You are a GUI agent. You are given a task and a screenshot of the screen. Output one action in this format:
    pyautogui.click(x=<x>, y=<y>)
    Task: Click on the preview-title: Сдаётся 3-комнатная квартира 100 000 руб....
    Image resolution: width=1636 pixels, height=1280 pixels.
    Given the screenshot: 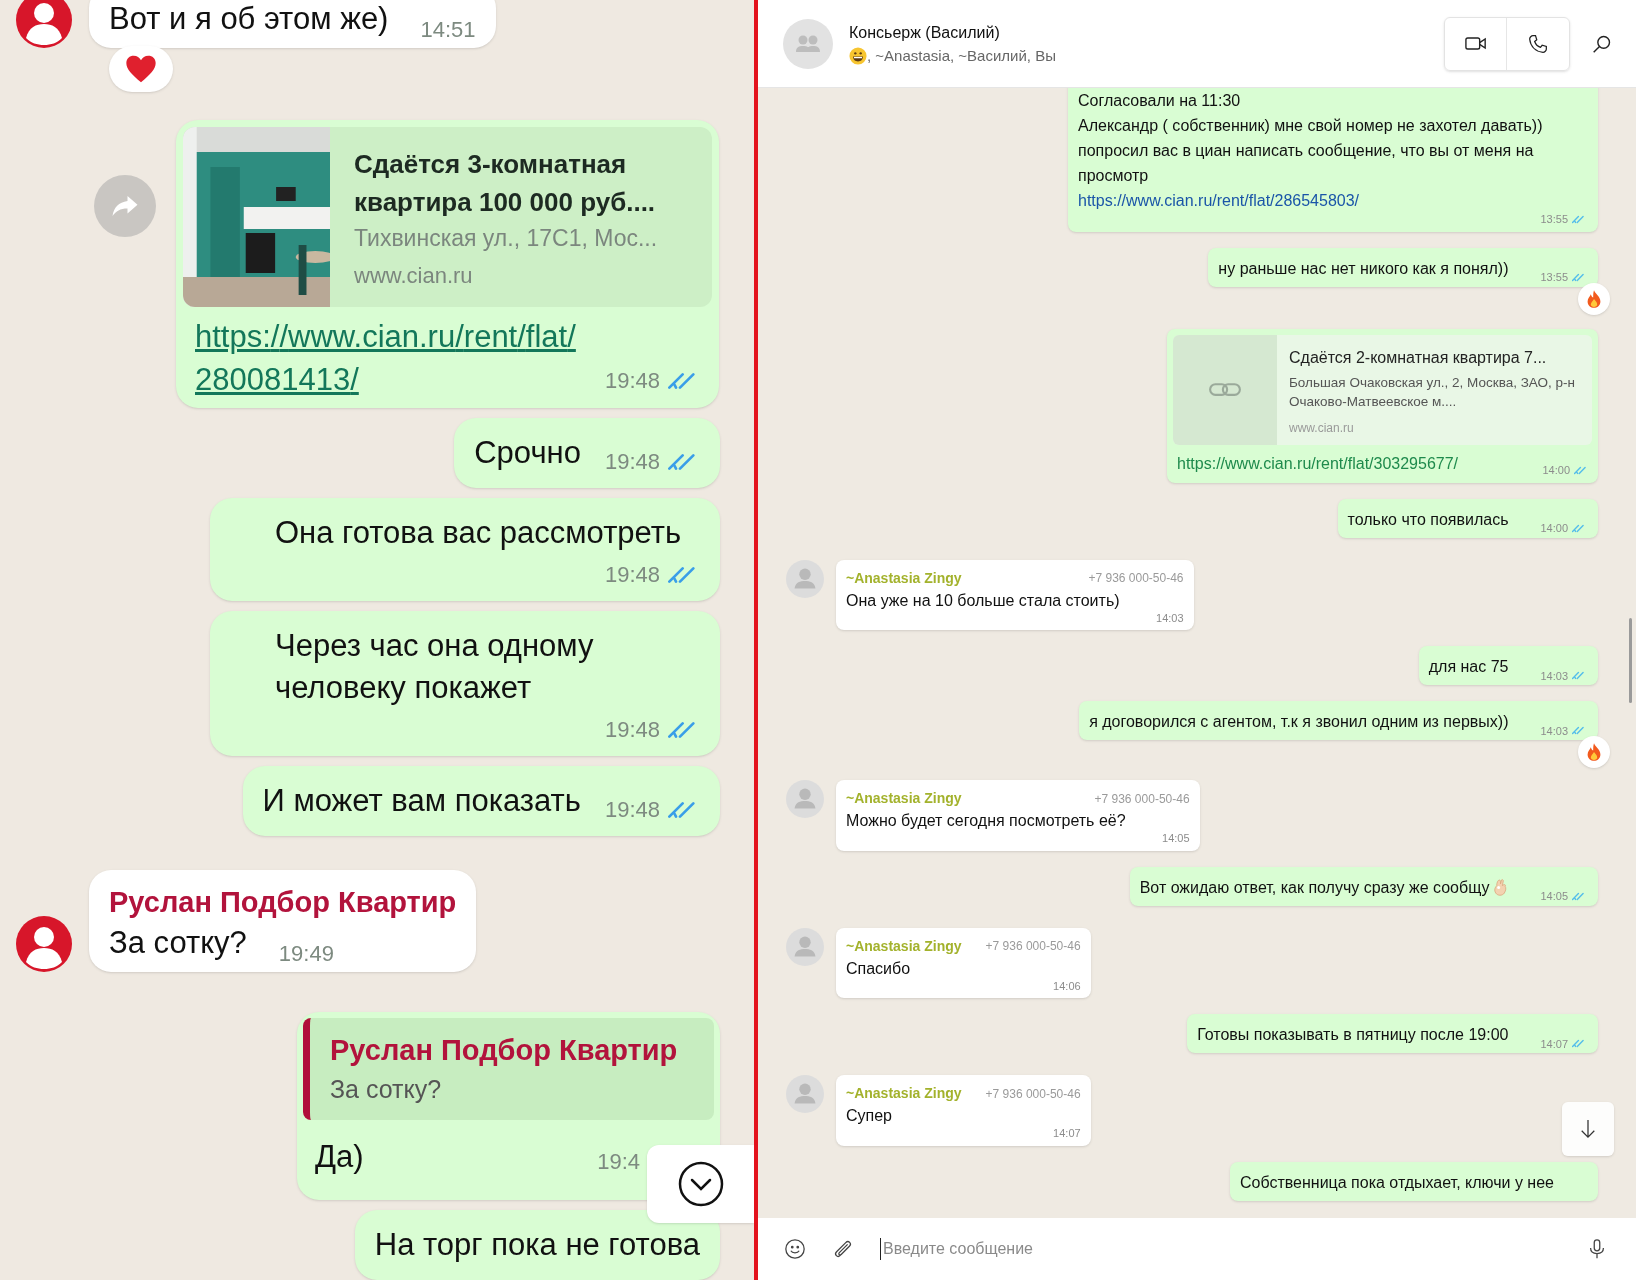 What is the action you would take?
    pyautogui.click(x=505, y=183)
    